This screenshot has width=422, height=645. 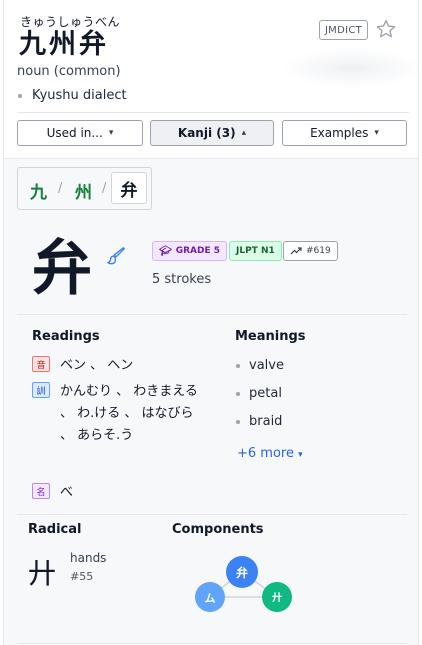 I want to click on star-icon, so click(x=386, y=29).